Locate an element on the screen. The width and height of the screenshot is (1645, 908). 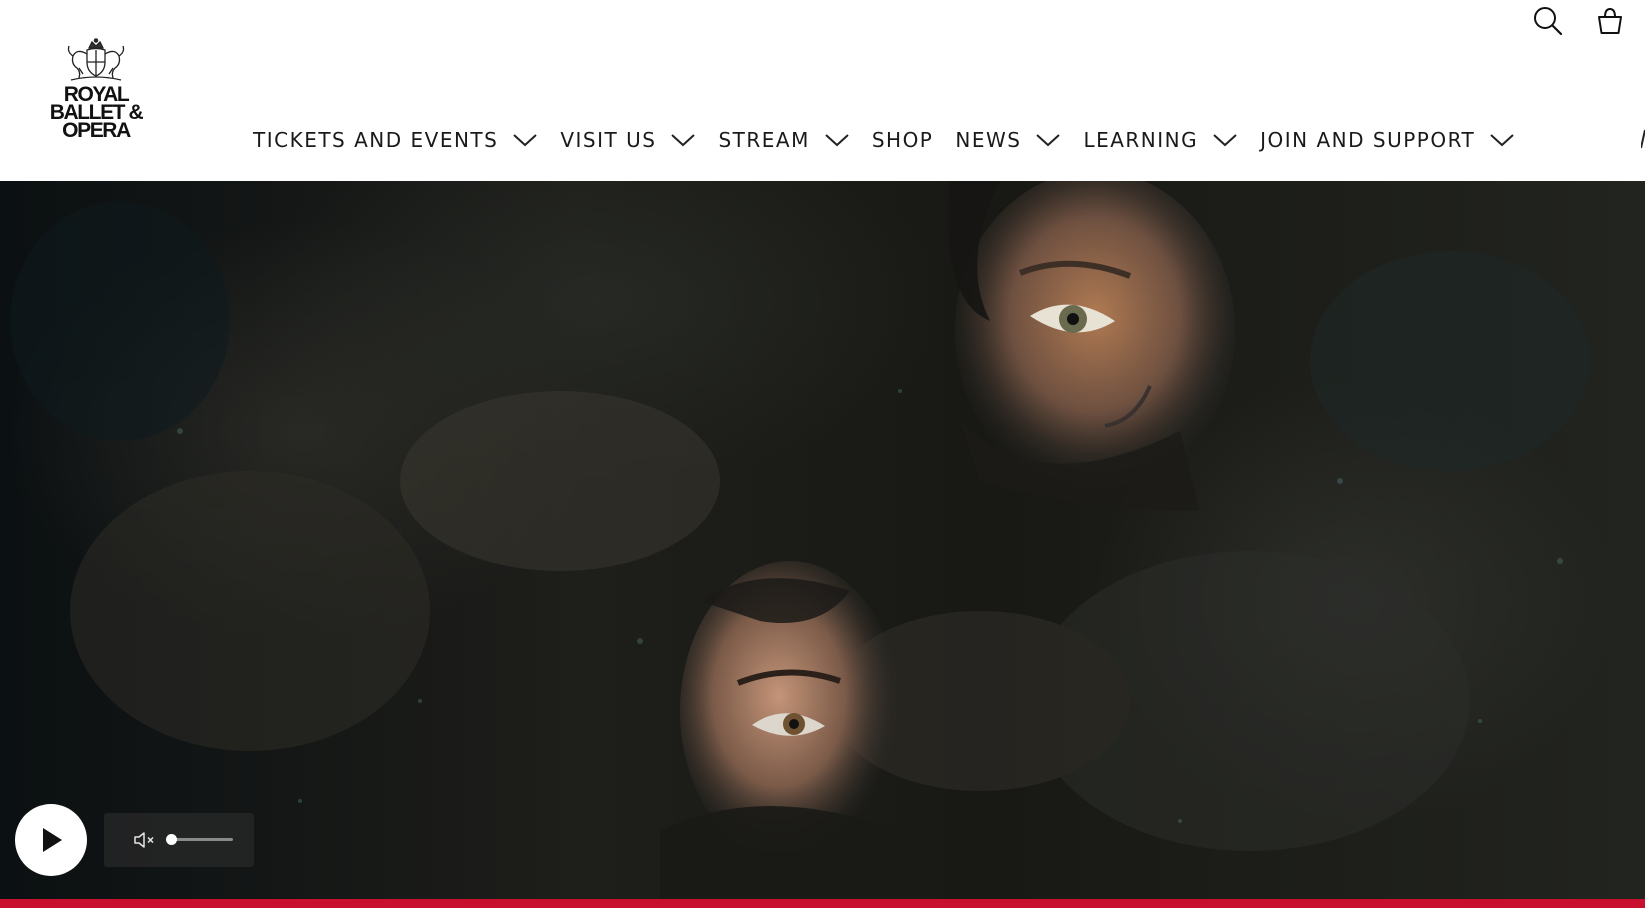
site-logo: ROYAL BALLET & OPERA is located at coordinates (96, 94).